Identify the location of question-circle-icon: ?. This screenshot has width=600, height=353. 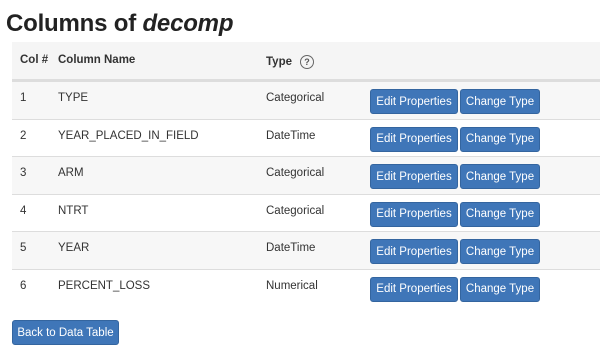
(307, 62).